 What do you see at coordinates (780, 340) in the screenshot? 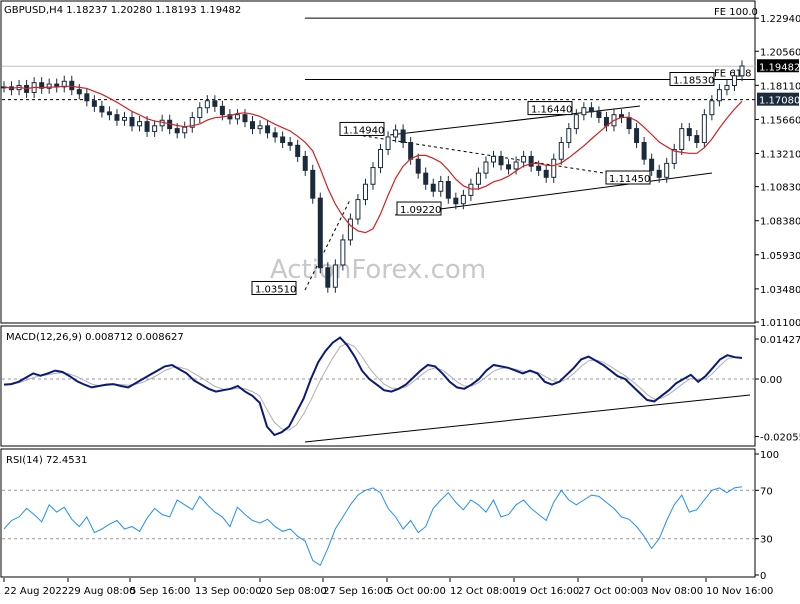
I see `macd-y-tick-label: 0.014278` at bounding box center [780, 340].